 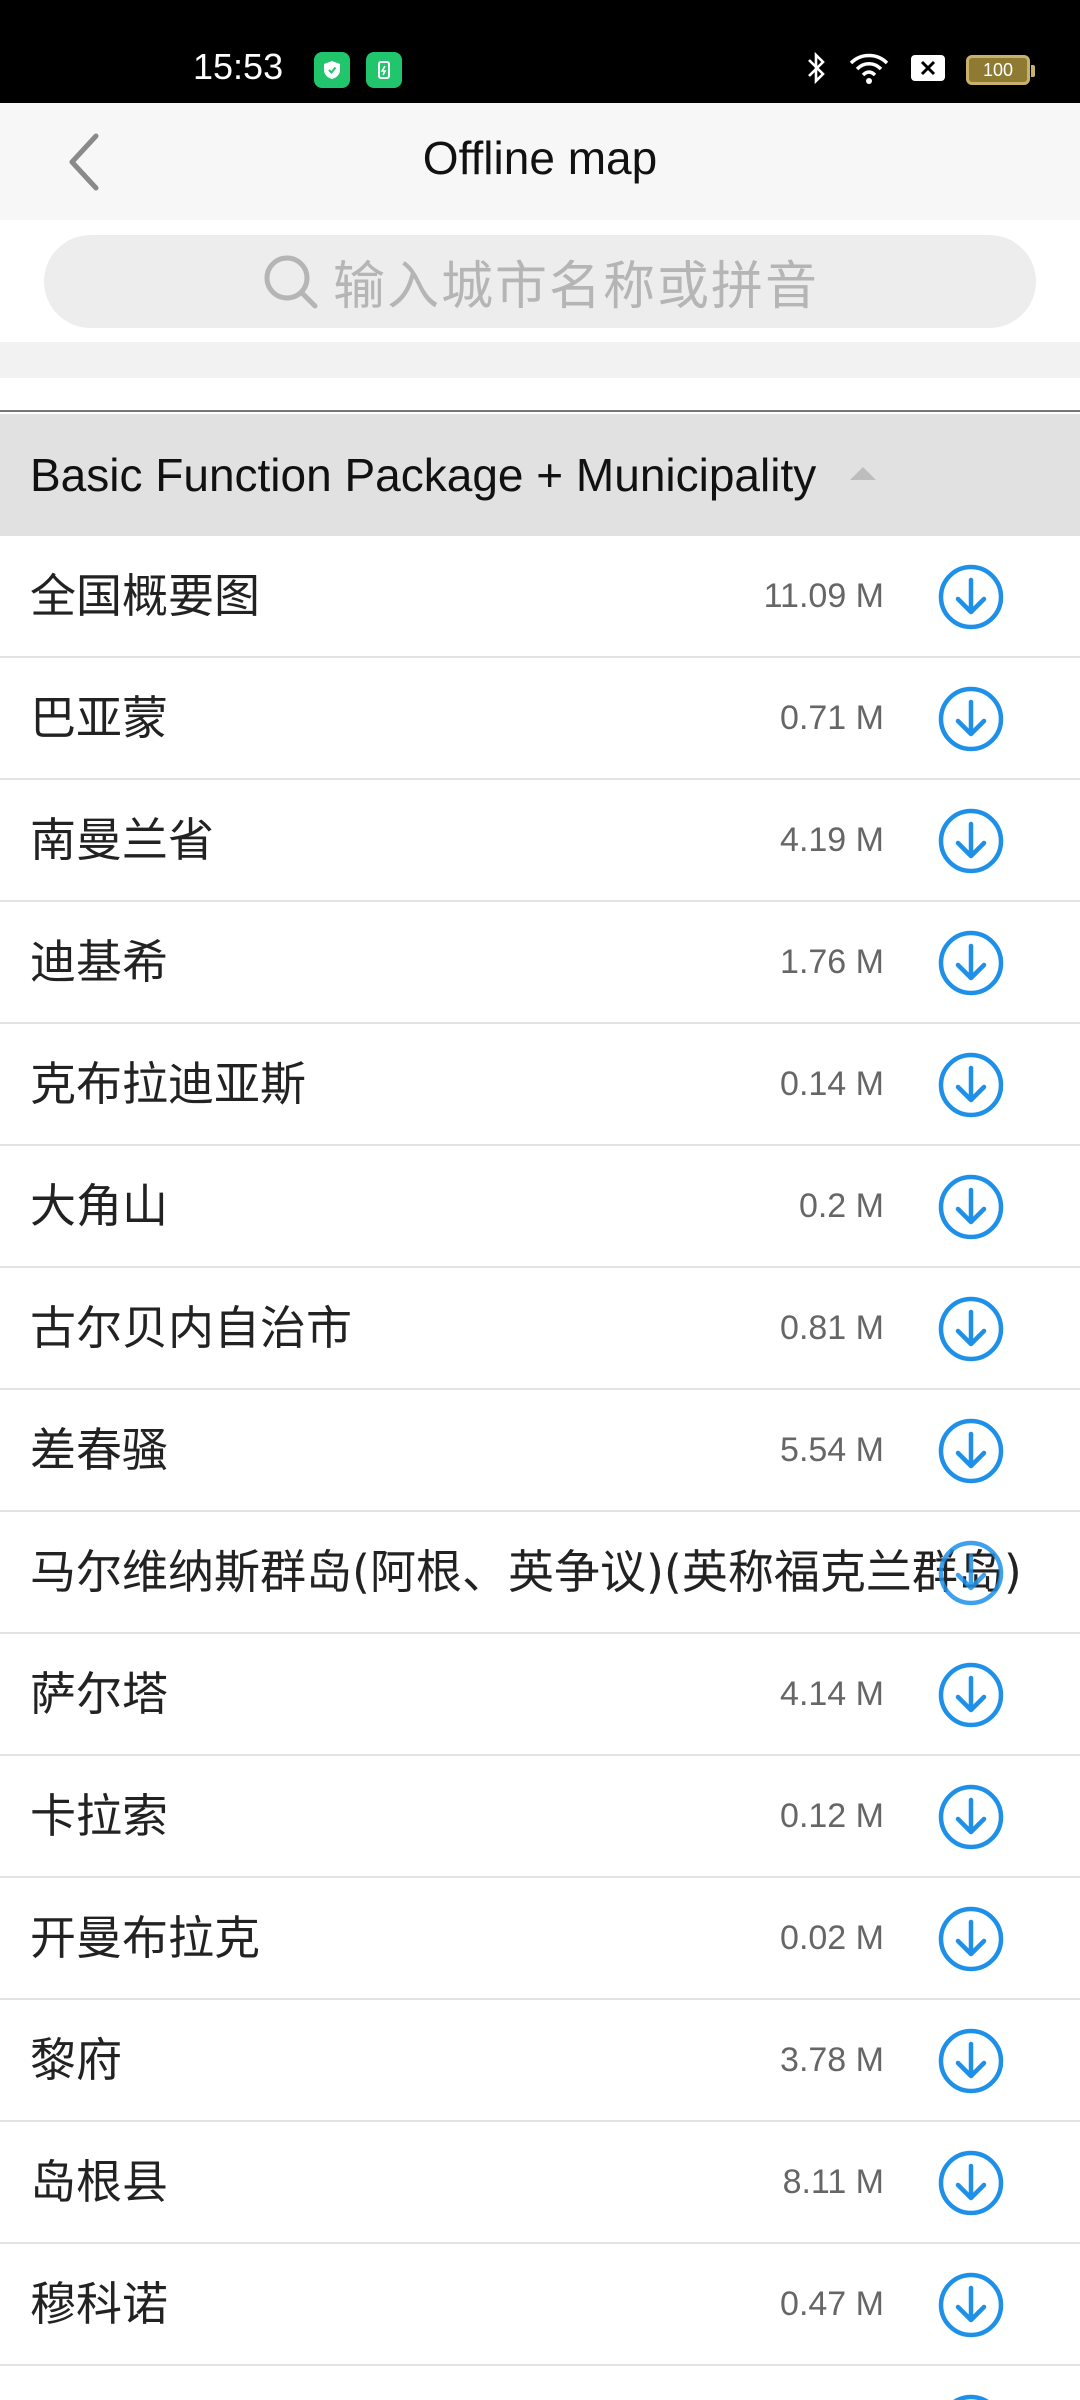 What do you see at coordinates (423, 475) in the screenshot?
I see `section-title: Basic Function Package + Municipality` at bounding box center [423, 475].